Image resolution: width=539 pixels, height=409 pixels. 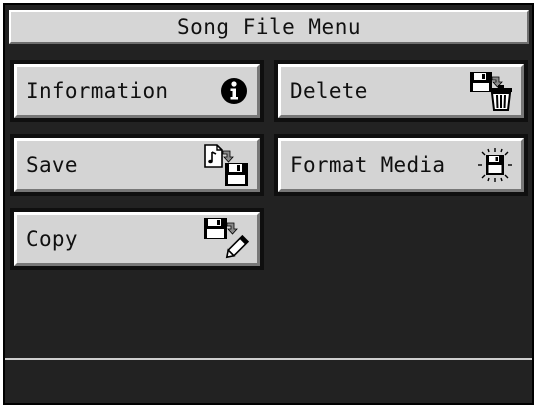 I want to click on format-media-button: Format Media, so click(x=401, y=165).